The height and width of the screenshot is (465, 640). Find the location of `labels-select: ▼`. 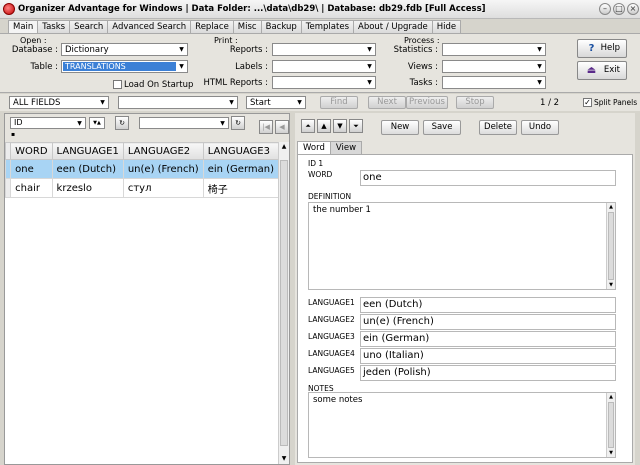

labels-select: ▼ is located at coordinates (324, 66).